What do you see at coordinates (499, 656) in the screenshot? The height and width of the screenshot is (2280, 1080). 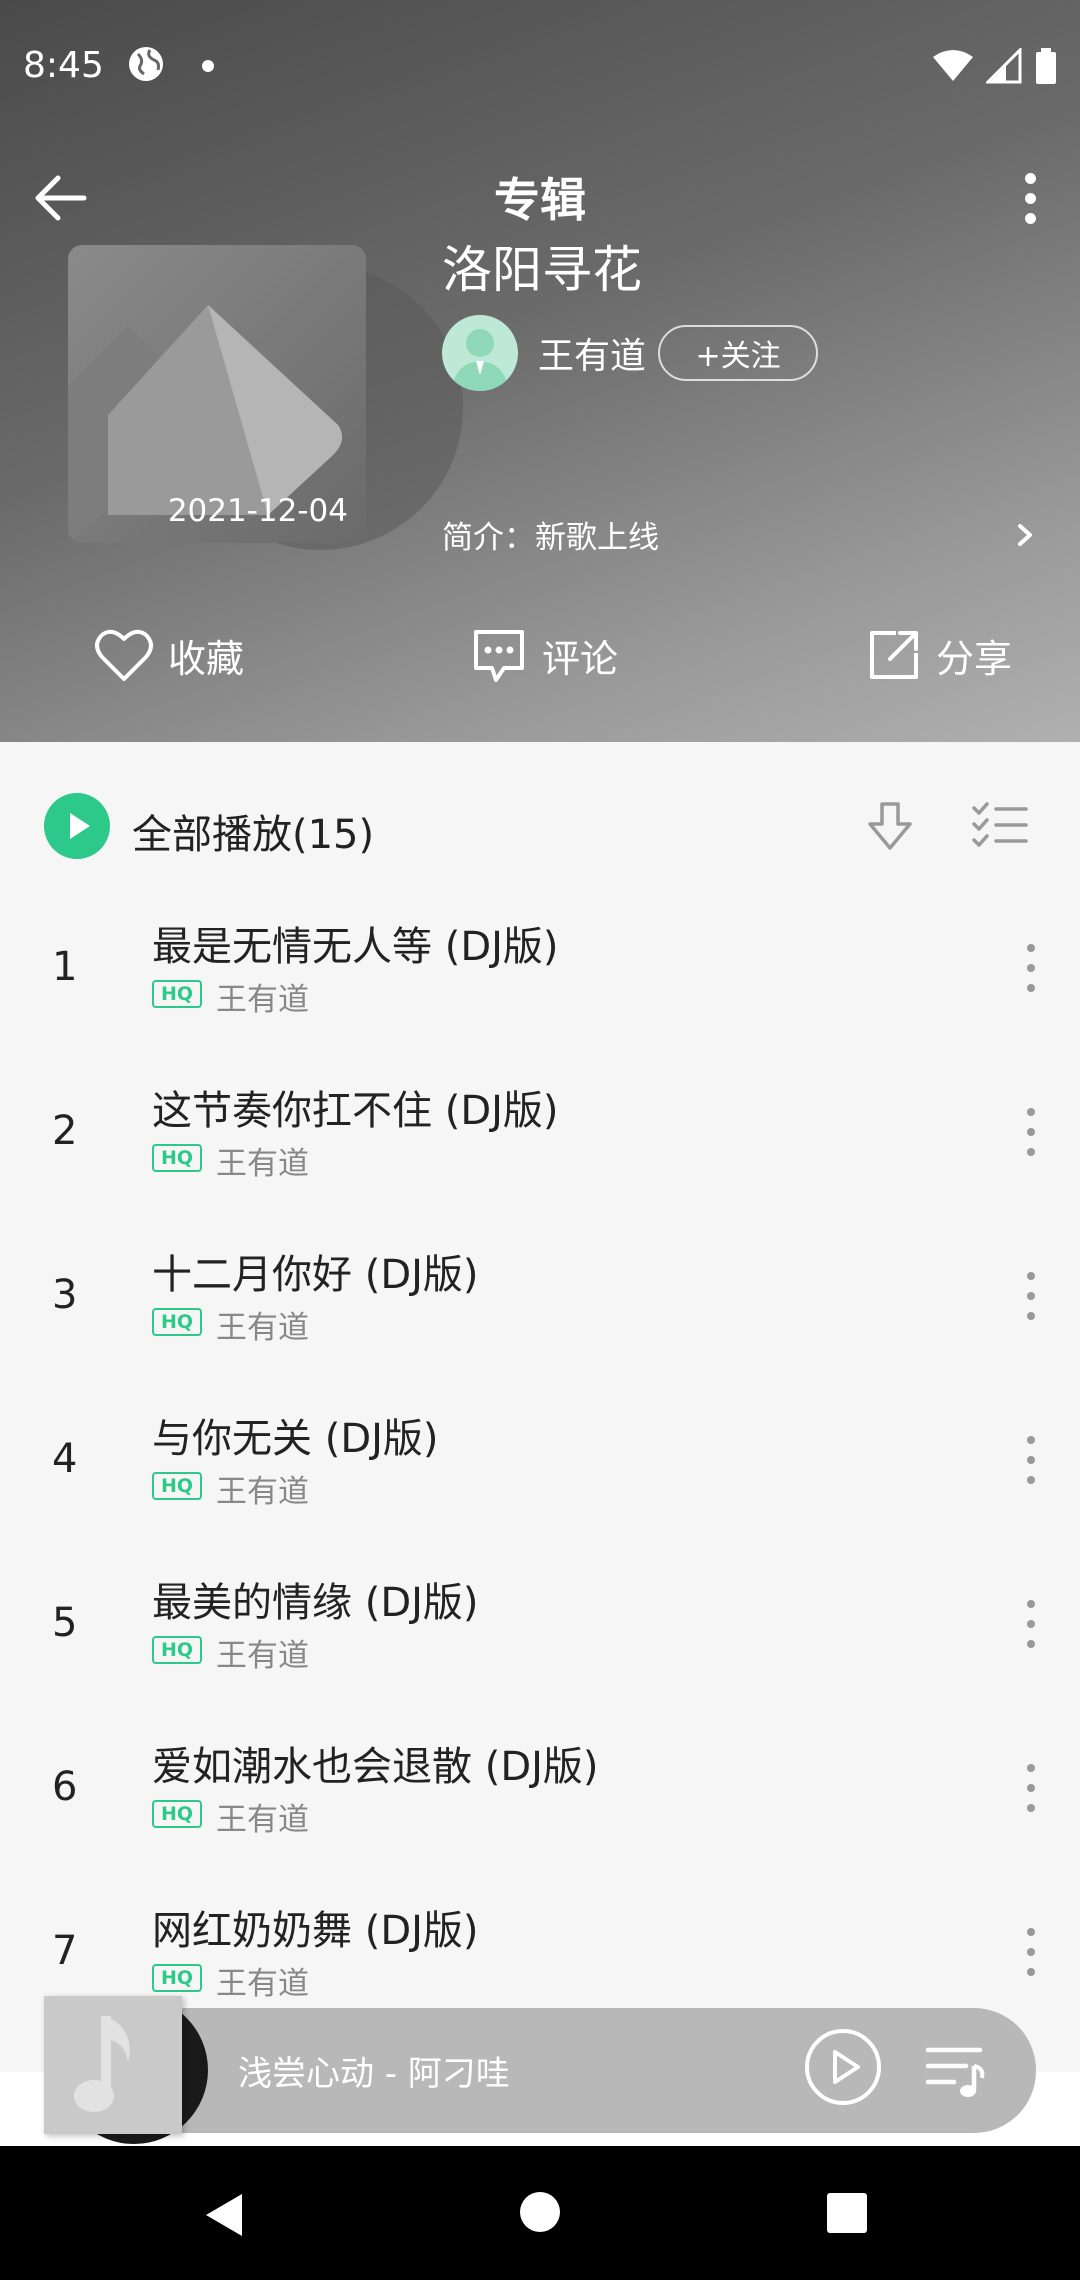 I see `comment-icon` at bounding box center [499, 656].